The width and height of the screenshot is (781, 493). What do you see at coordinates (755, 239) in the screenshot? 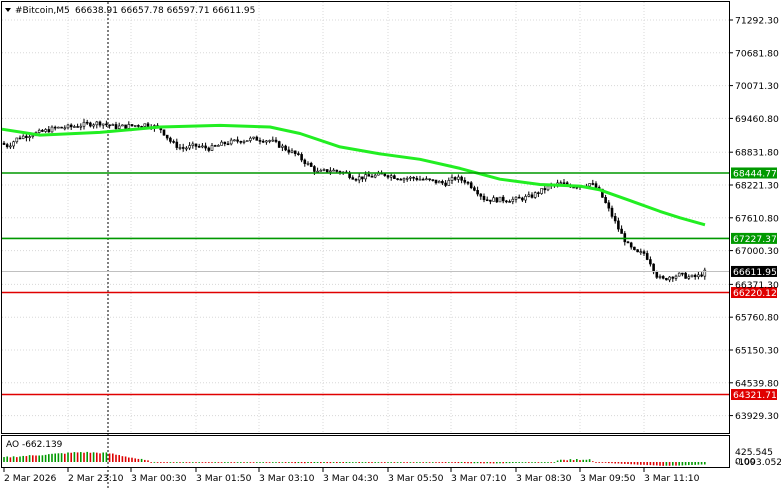
I see `level-price-label: 67227.37` at bounding box center [755, 239].